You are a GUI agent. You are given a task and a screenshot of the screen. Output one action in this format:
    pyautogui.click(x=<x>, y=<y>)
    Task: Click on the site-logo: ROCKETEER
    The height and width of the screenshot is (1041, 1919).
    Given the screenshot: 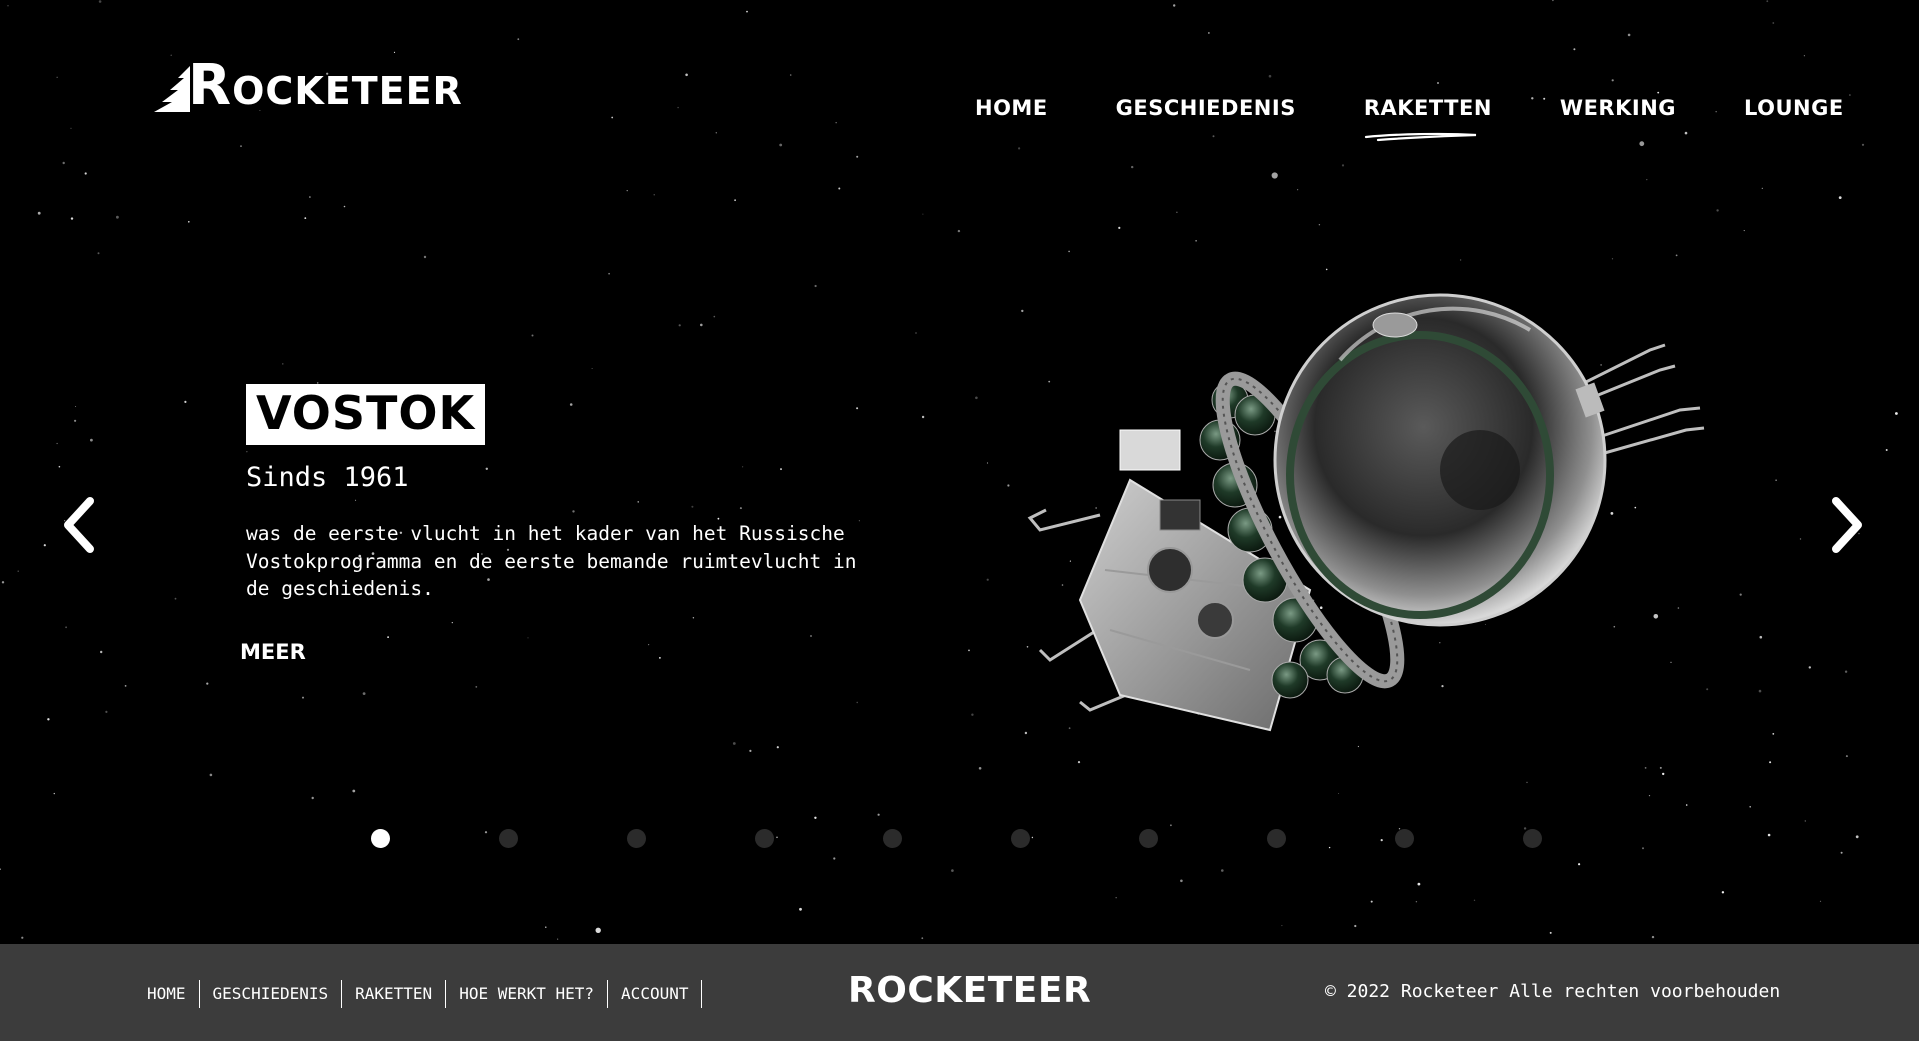 What is the action you would take?
    pyautogui.click(x=307, y=86)
    